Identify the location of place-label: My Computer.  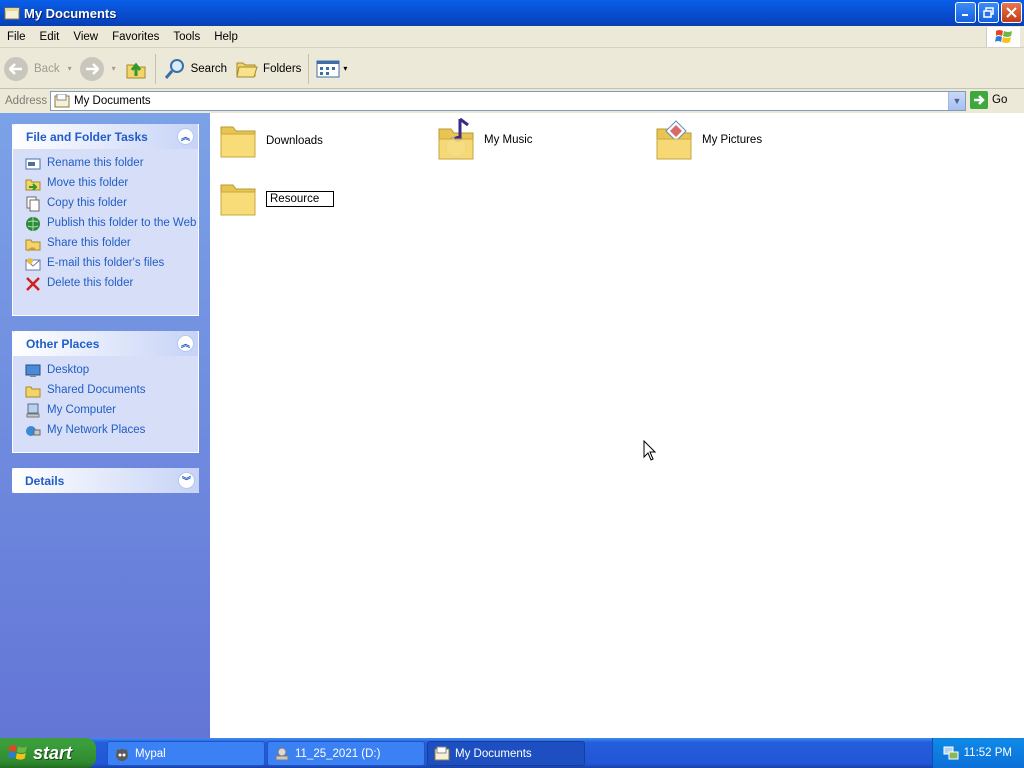
(82, 410).